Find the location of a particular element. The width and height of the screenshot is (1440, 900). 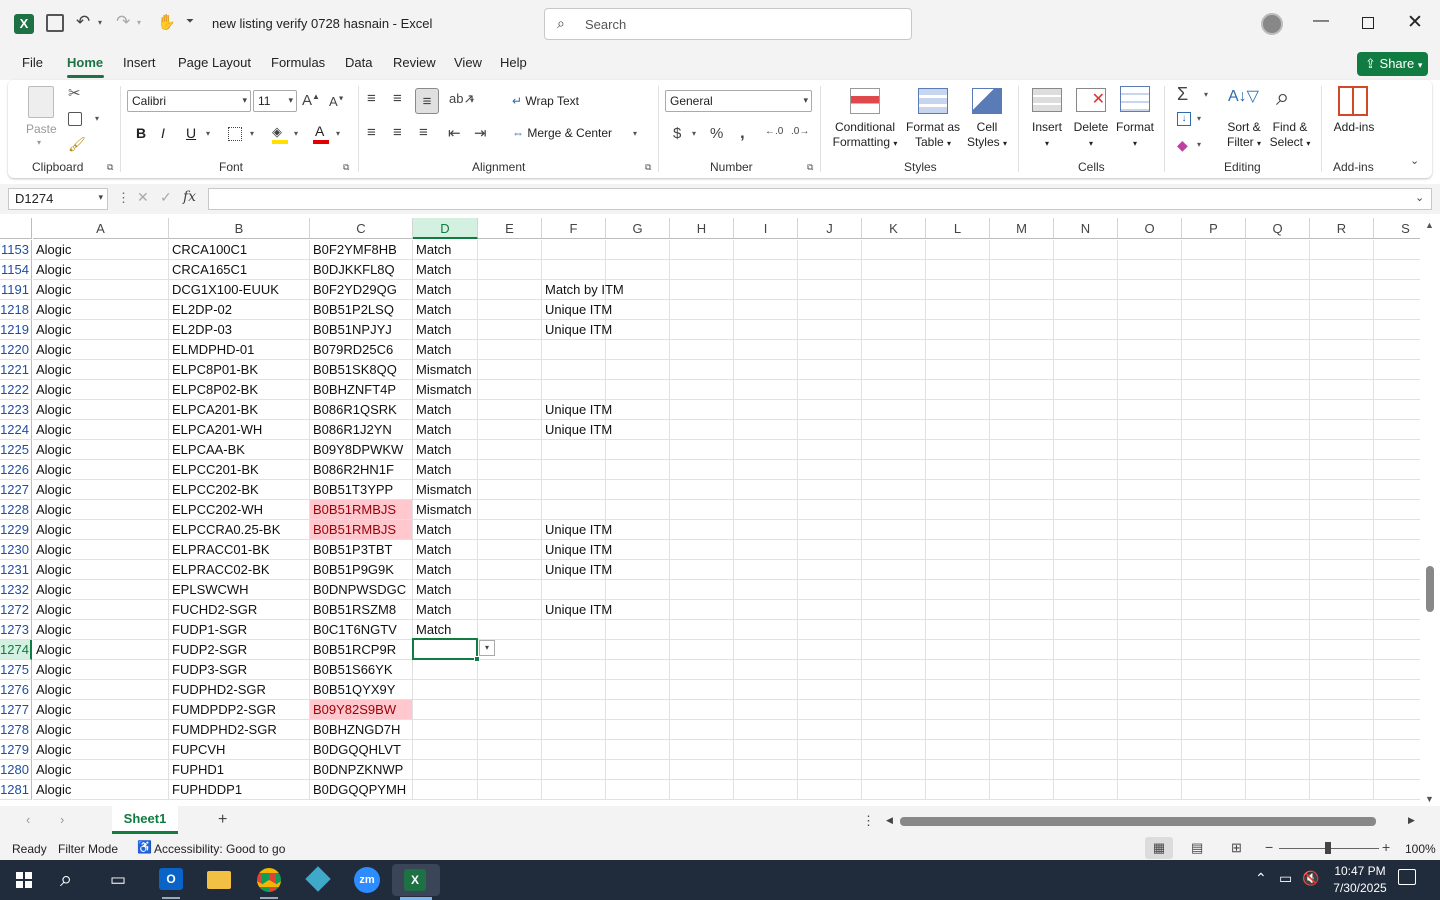

cell-k1218 is located at coordinates (894, 310).